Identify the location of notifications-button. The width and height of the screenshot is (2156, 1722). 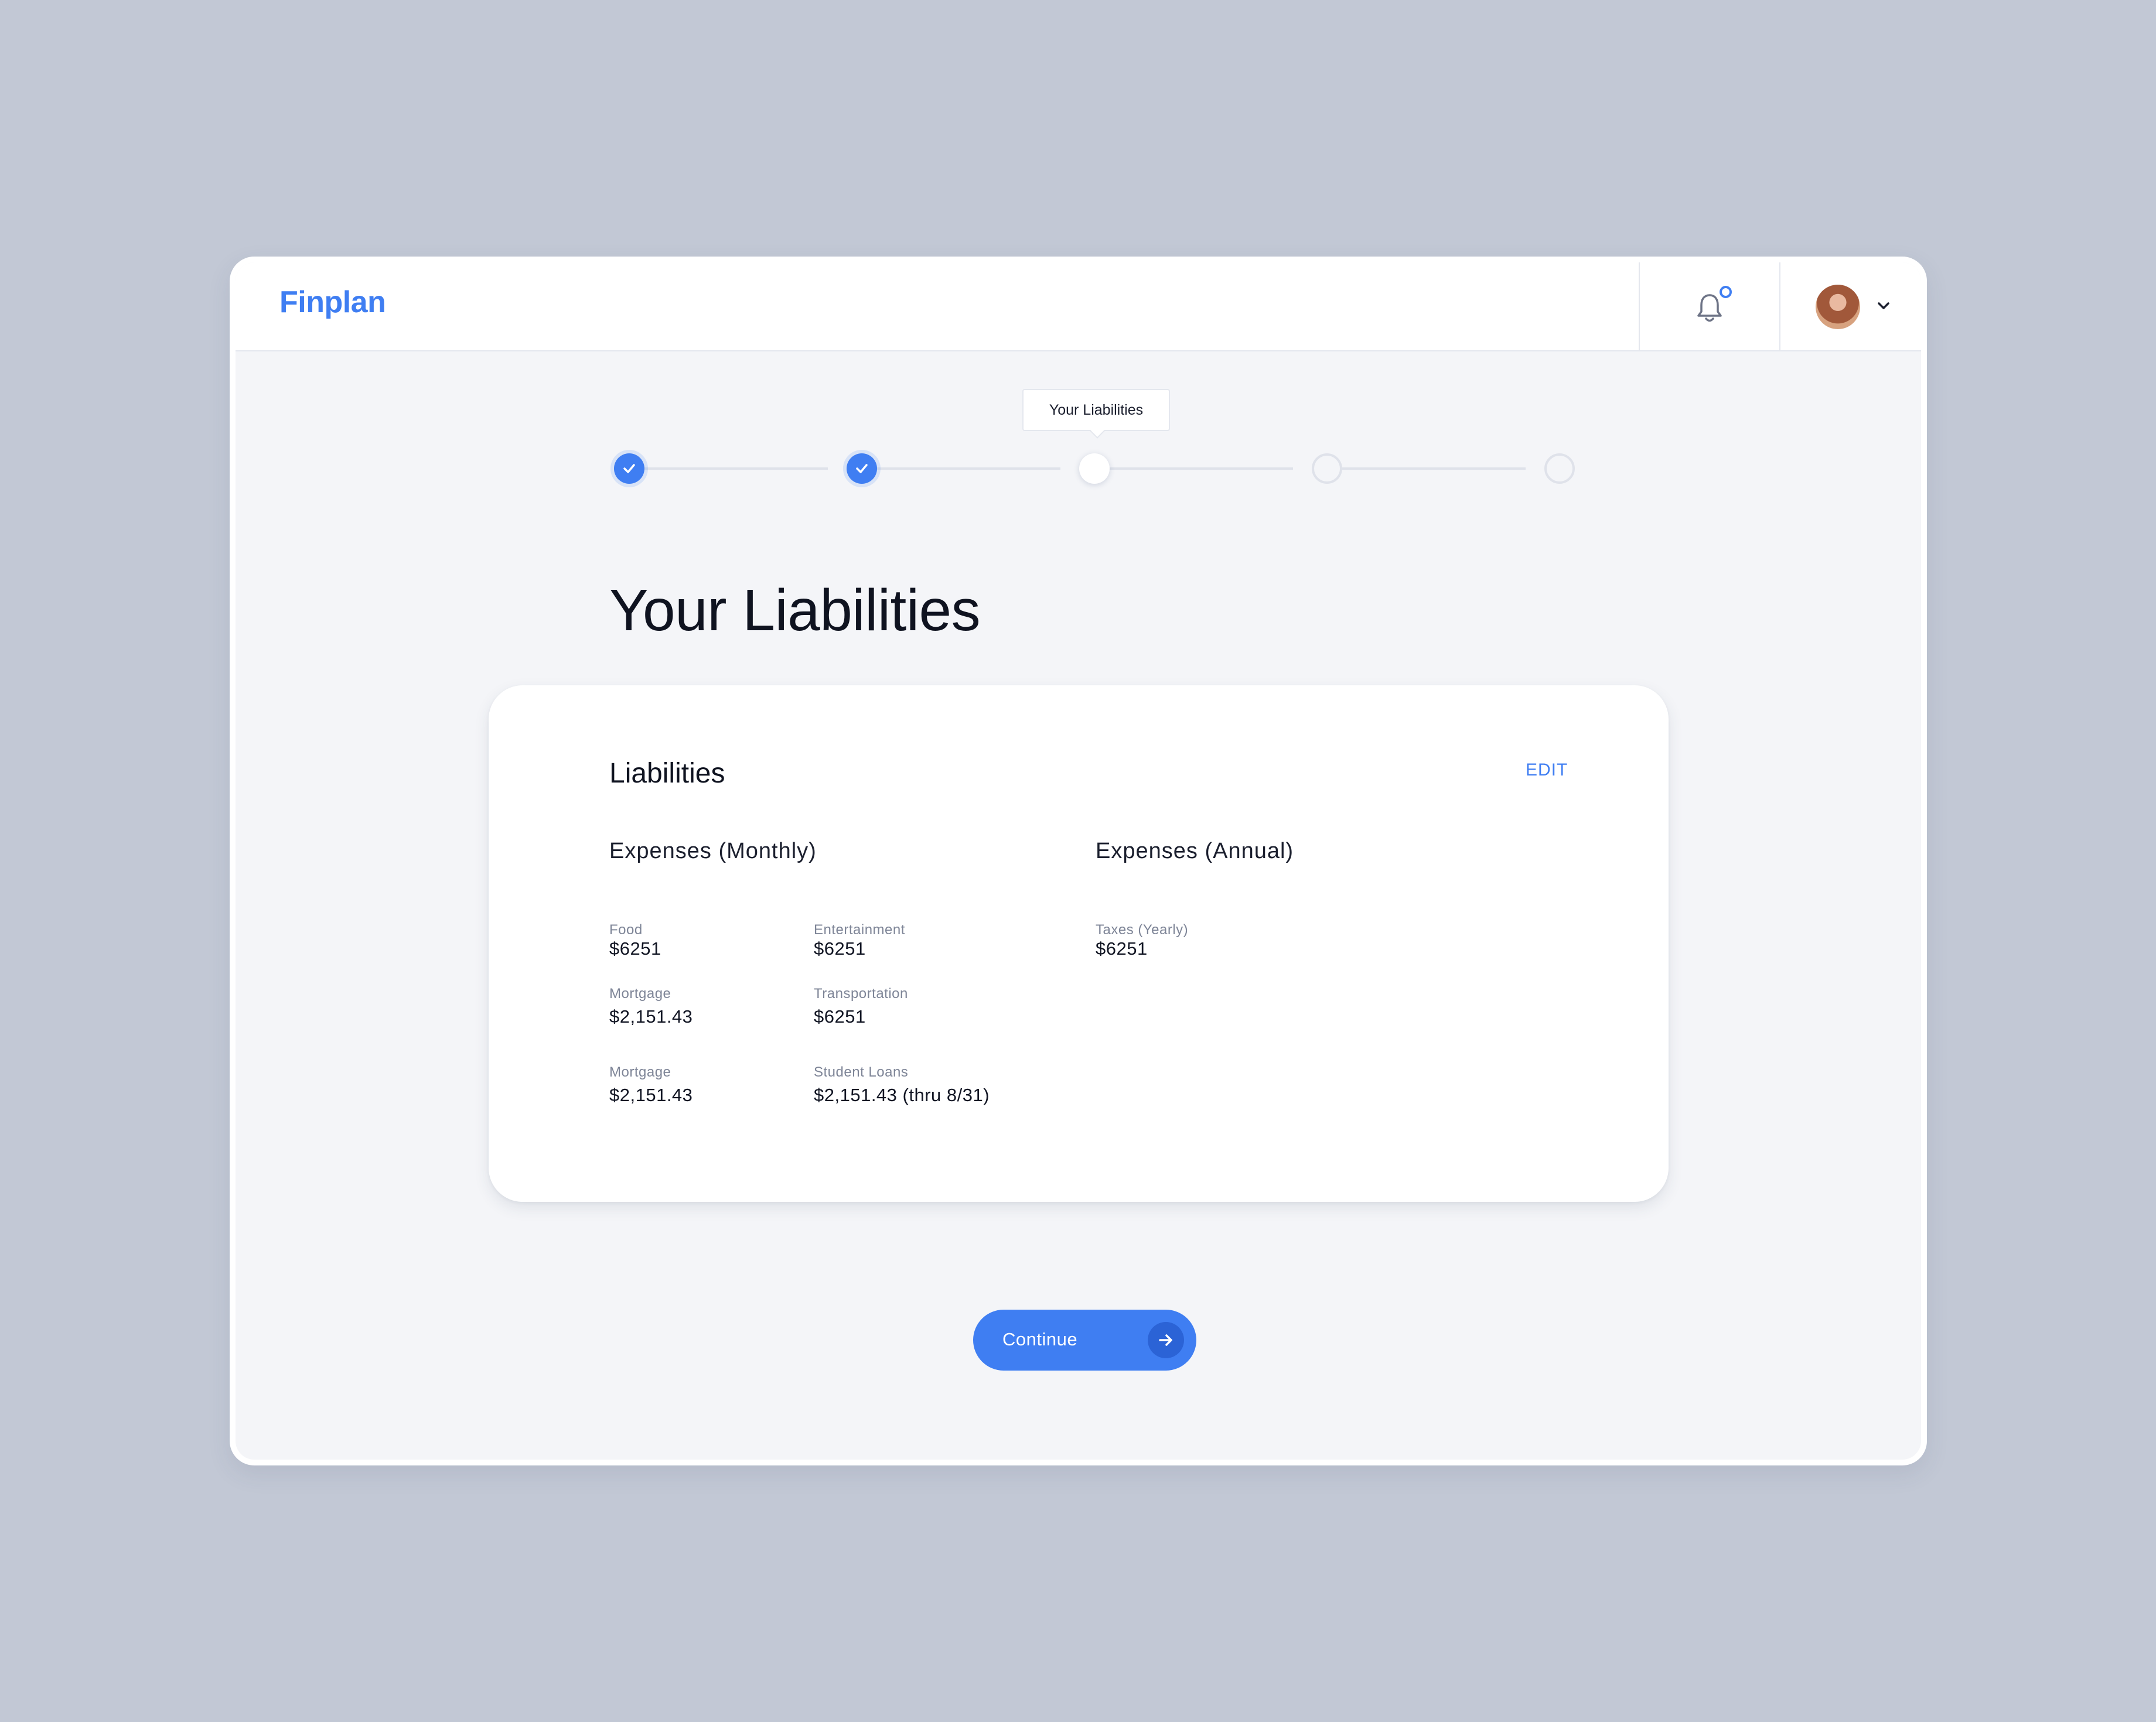
(1709, 306).